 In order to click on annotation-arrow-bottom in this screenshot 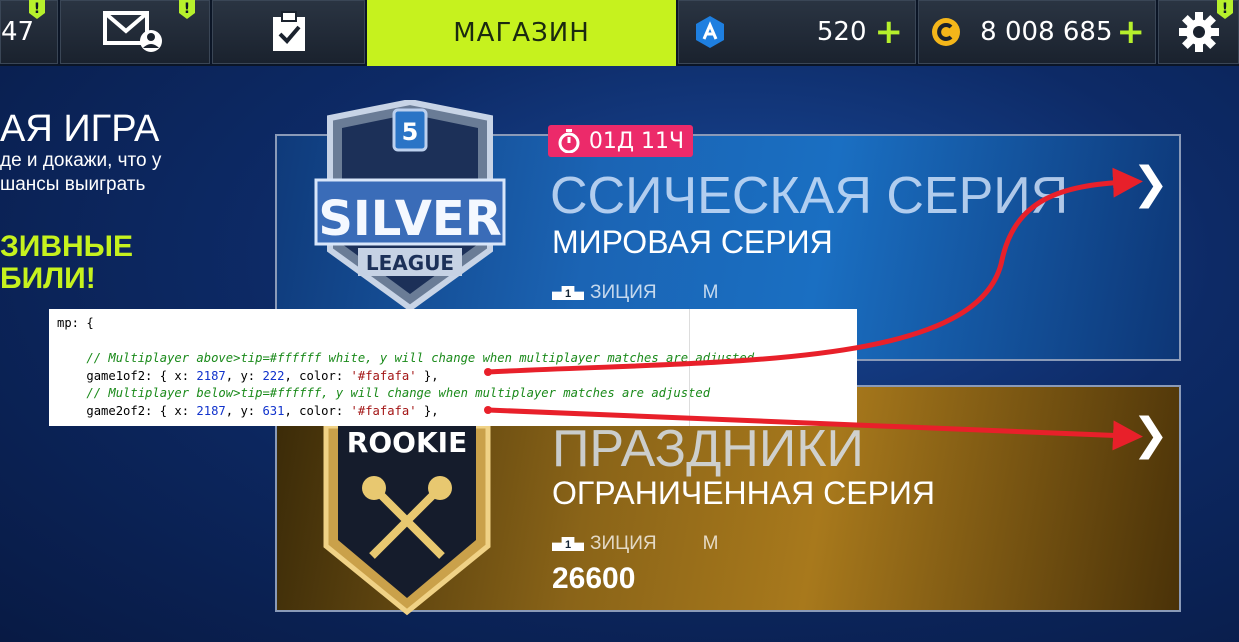, I will do `click(815, 429)`.